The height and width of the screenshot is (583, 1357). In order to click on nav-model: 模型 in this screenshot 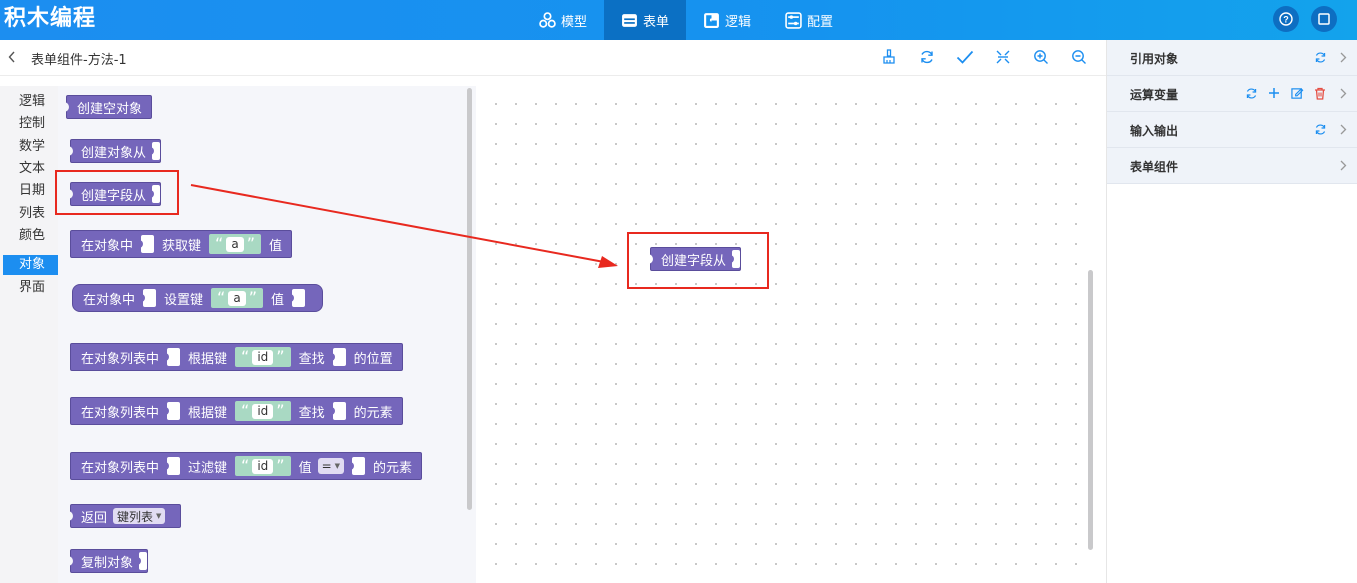, I will do `click(563, 20)`.